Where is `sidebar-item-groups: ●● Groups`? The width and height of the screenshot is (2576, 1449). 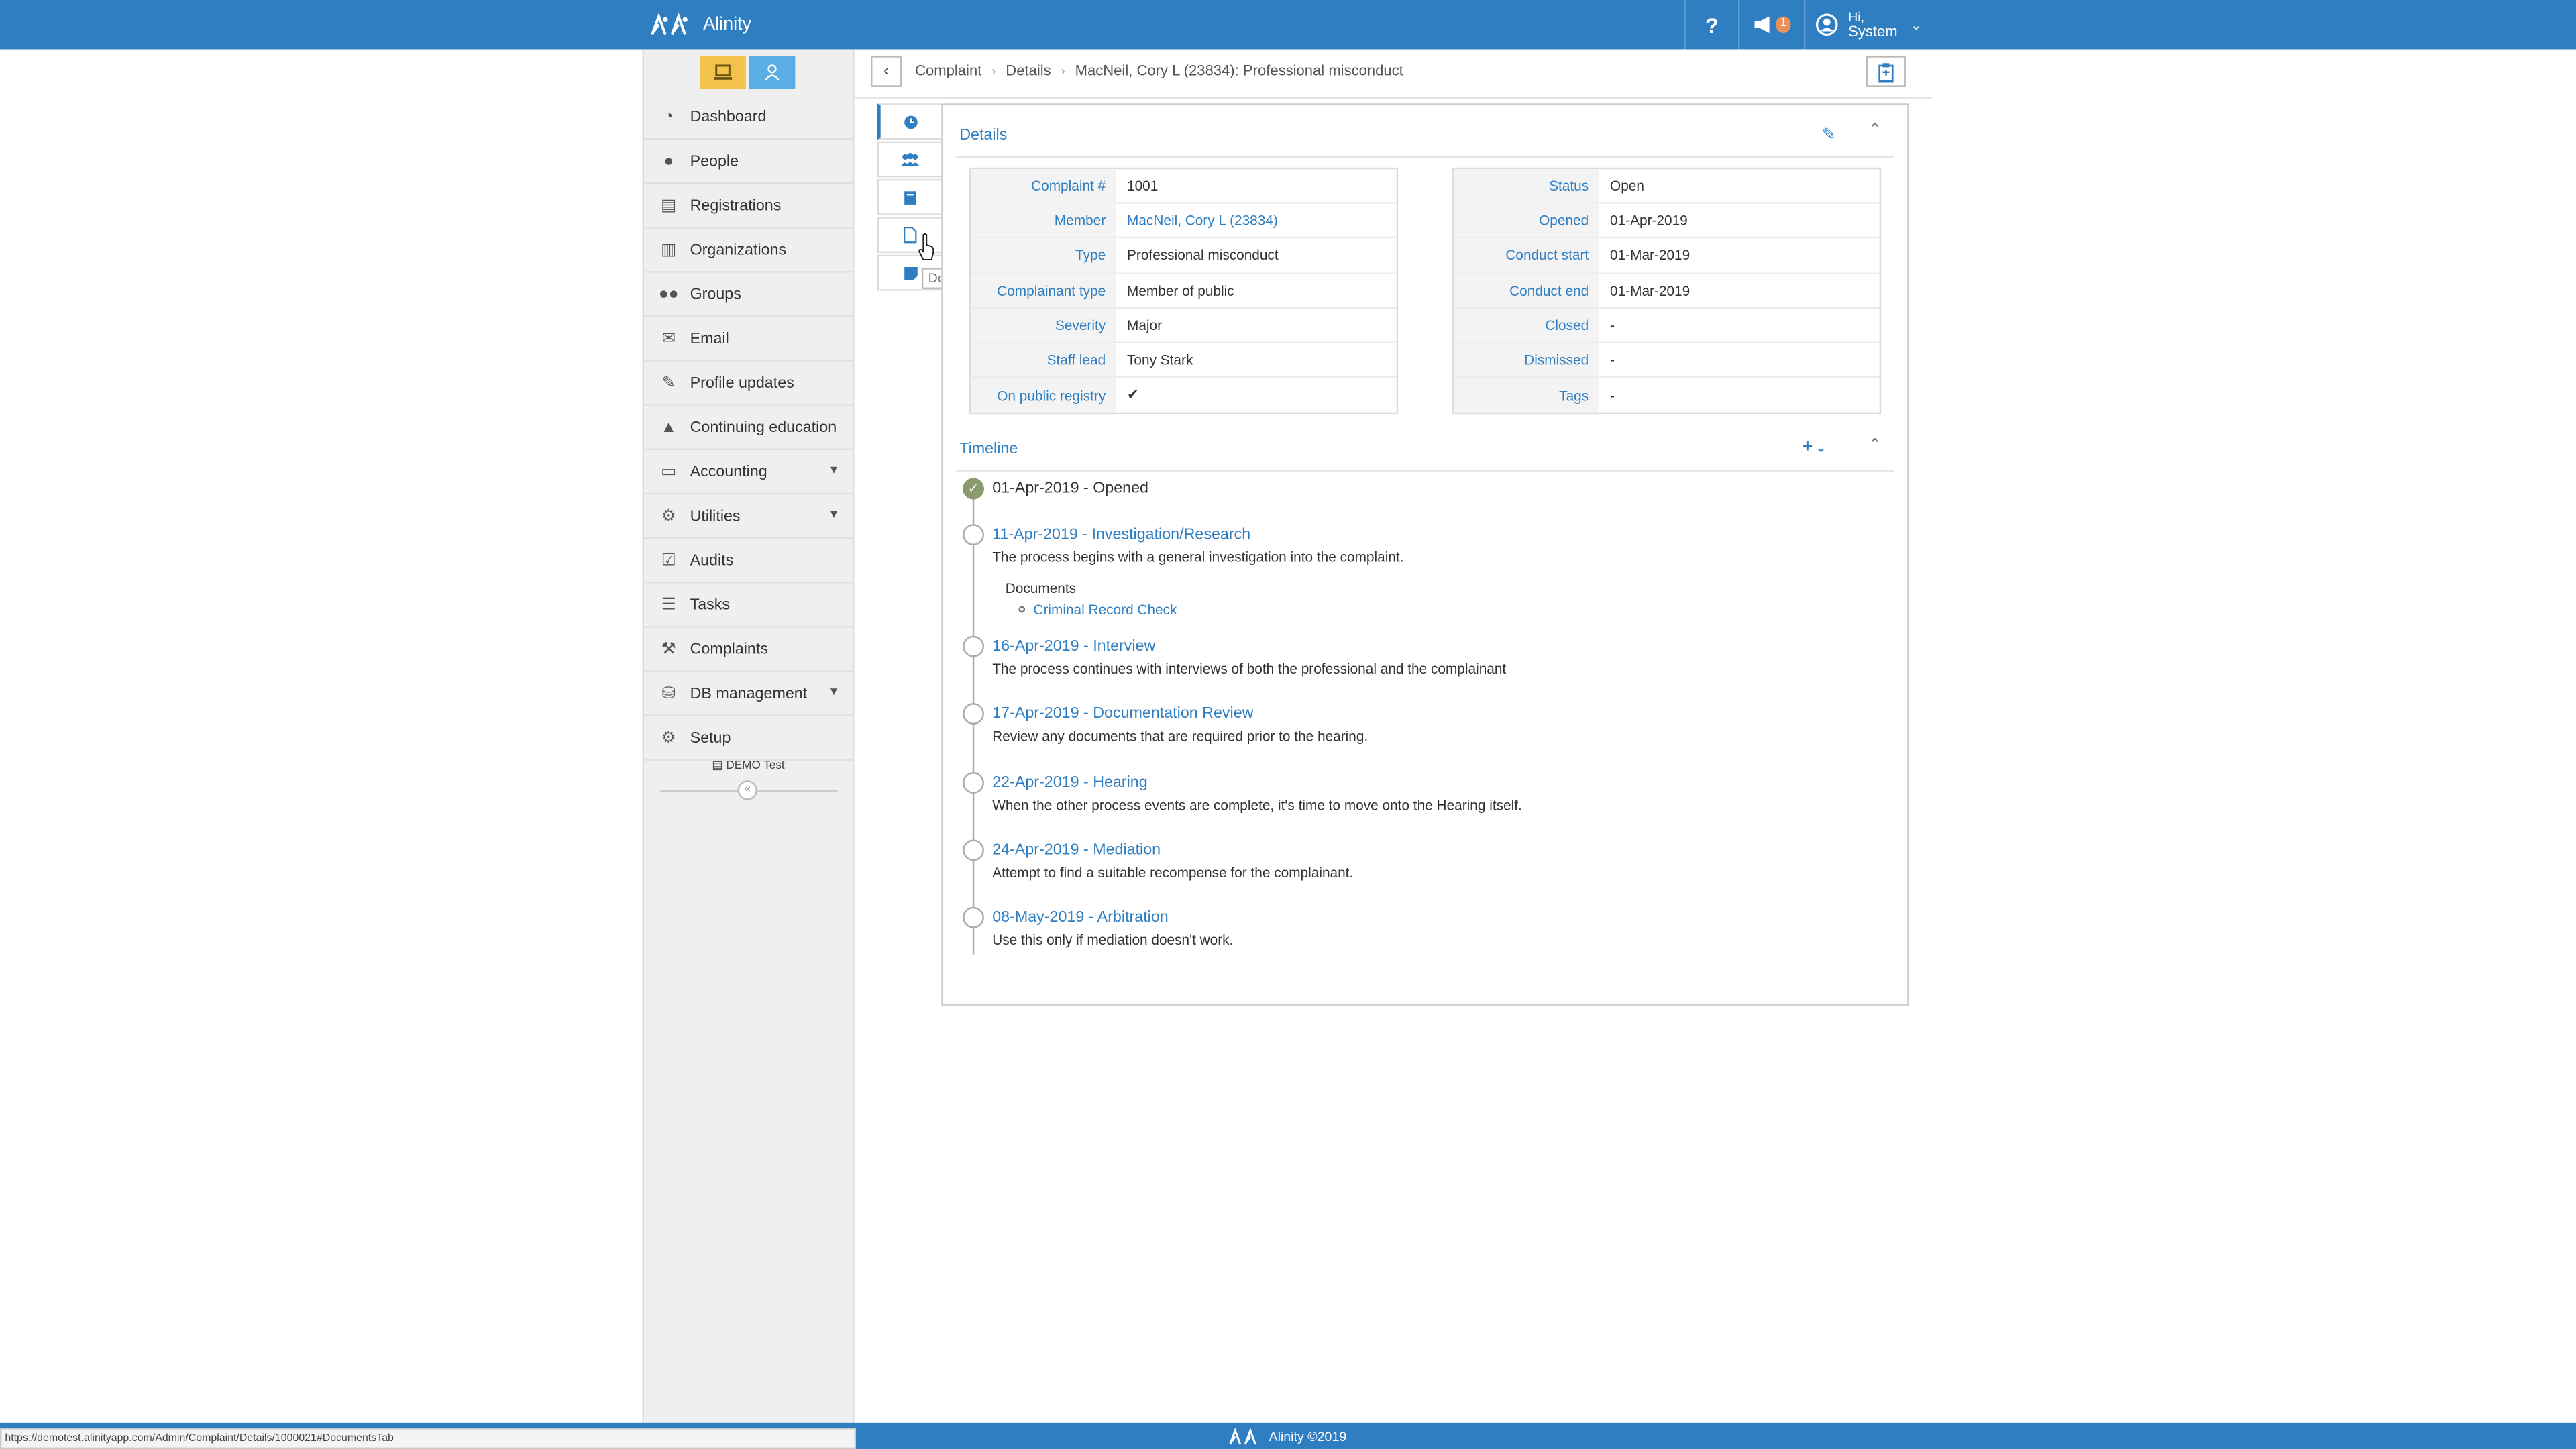 sidebar-item-groups: ●● Groups is located at coordinates (748, 295).